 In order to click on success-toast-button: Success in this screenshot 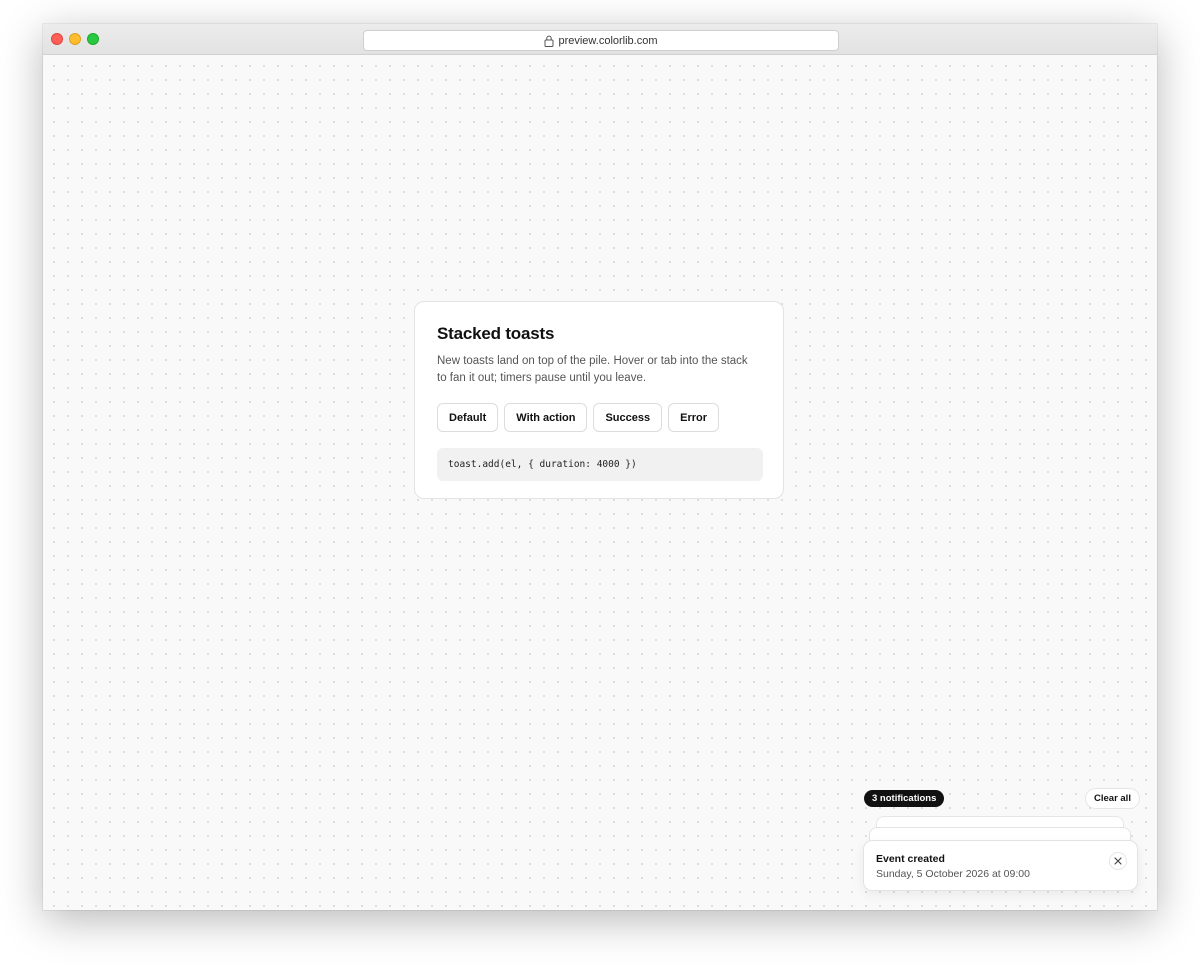, I will do `click(628, 417)`.